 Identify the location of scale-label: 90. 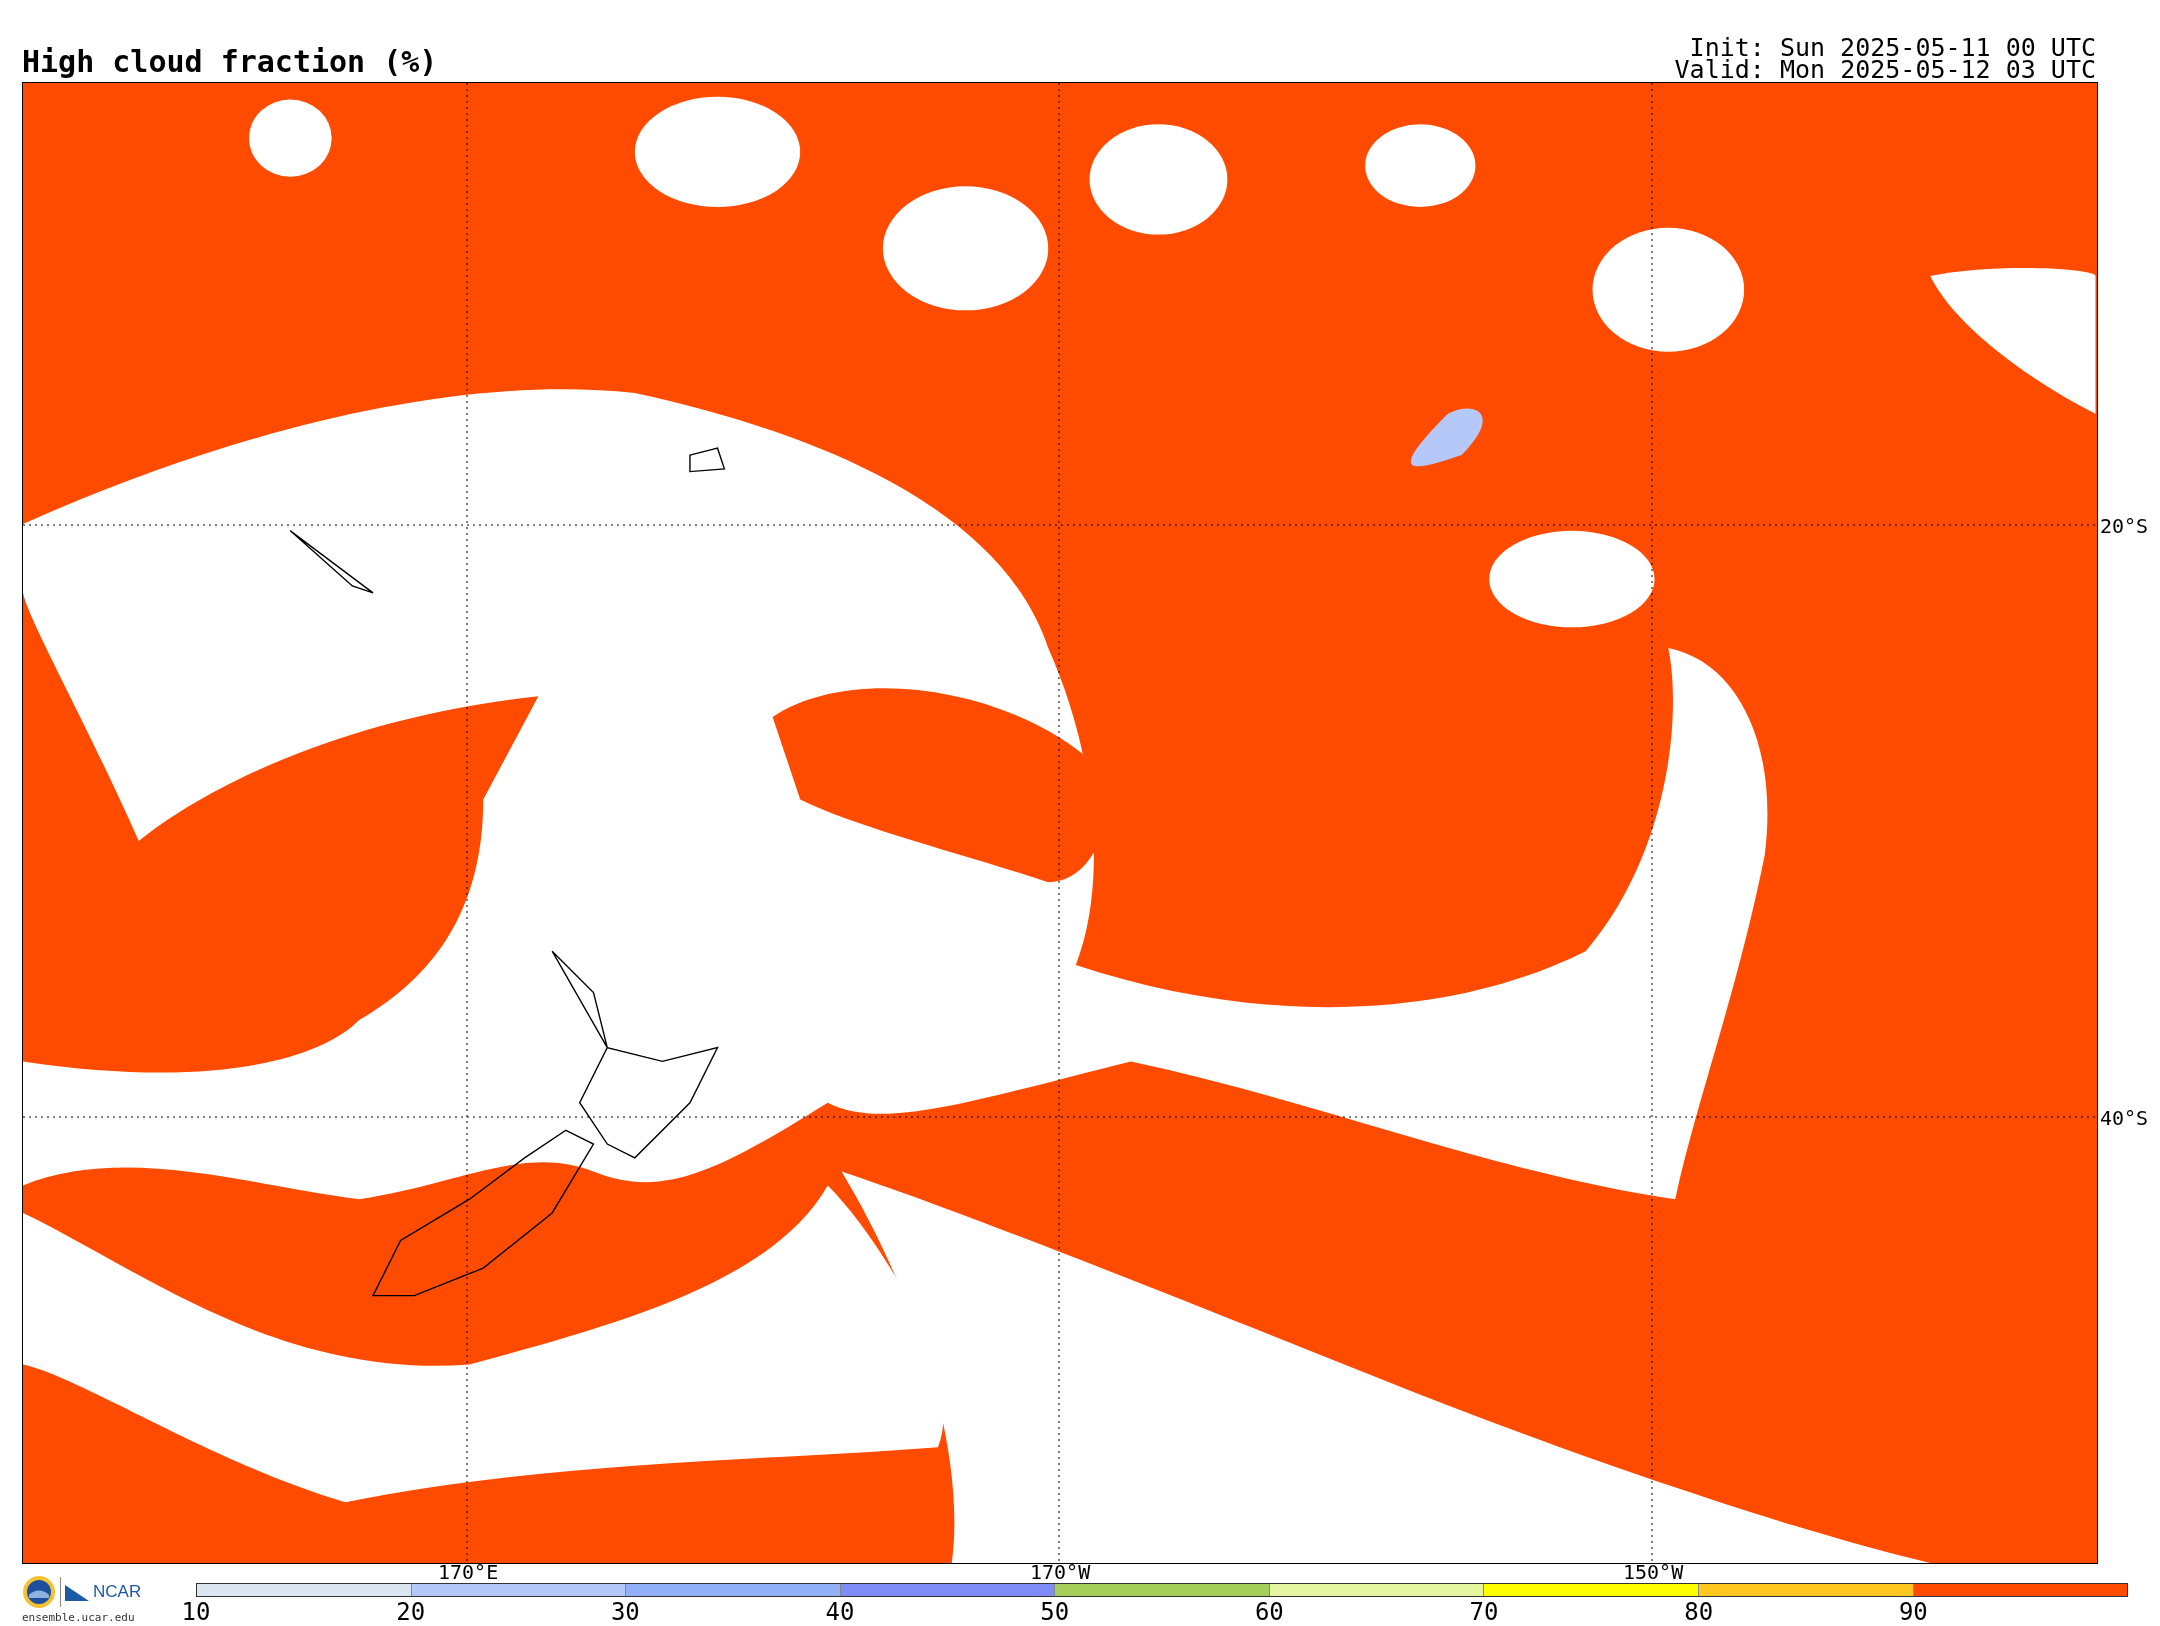
(1913, 1612).